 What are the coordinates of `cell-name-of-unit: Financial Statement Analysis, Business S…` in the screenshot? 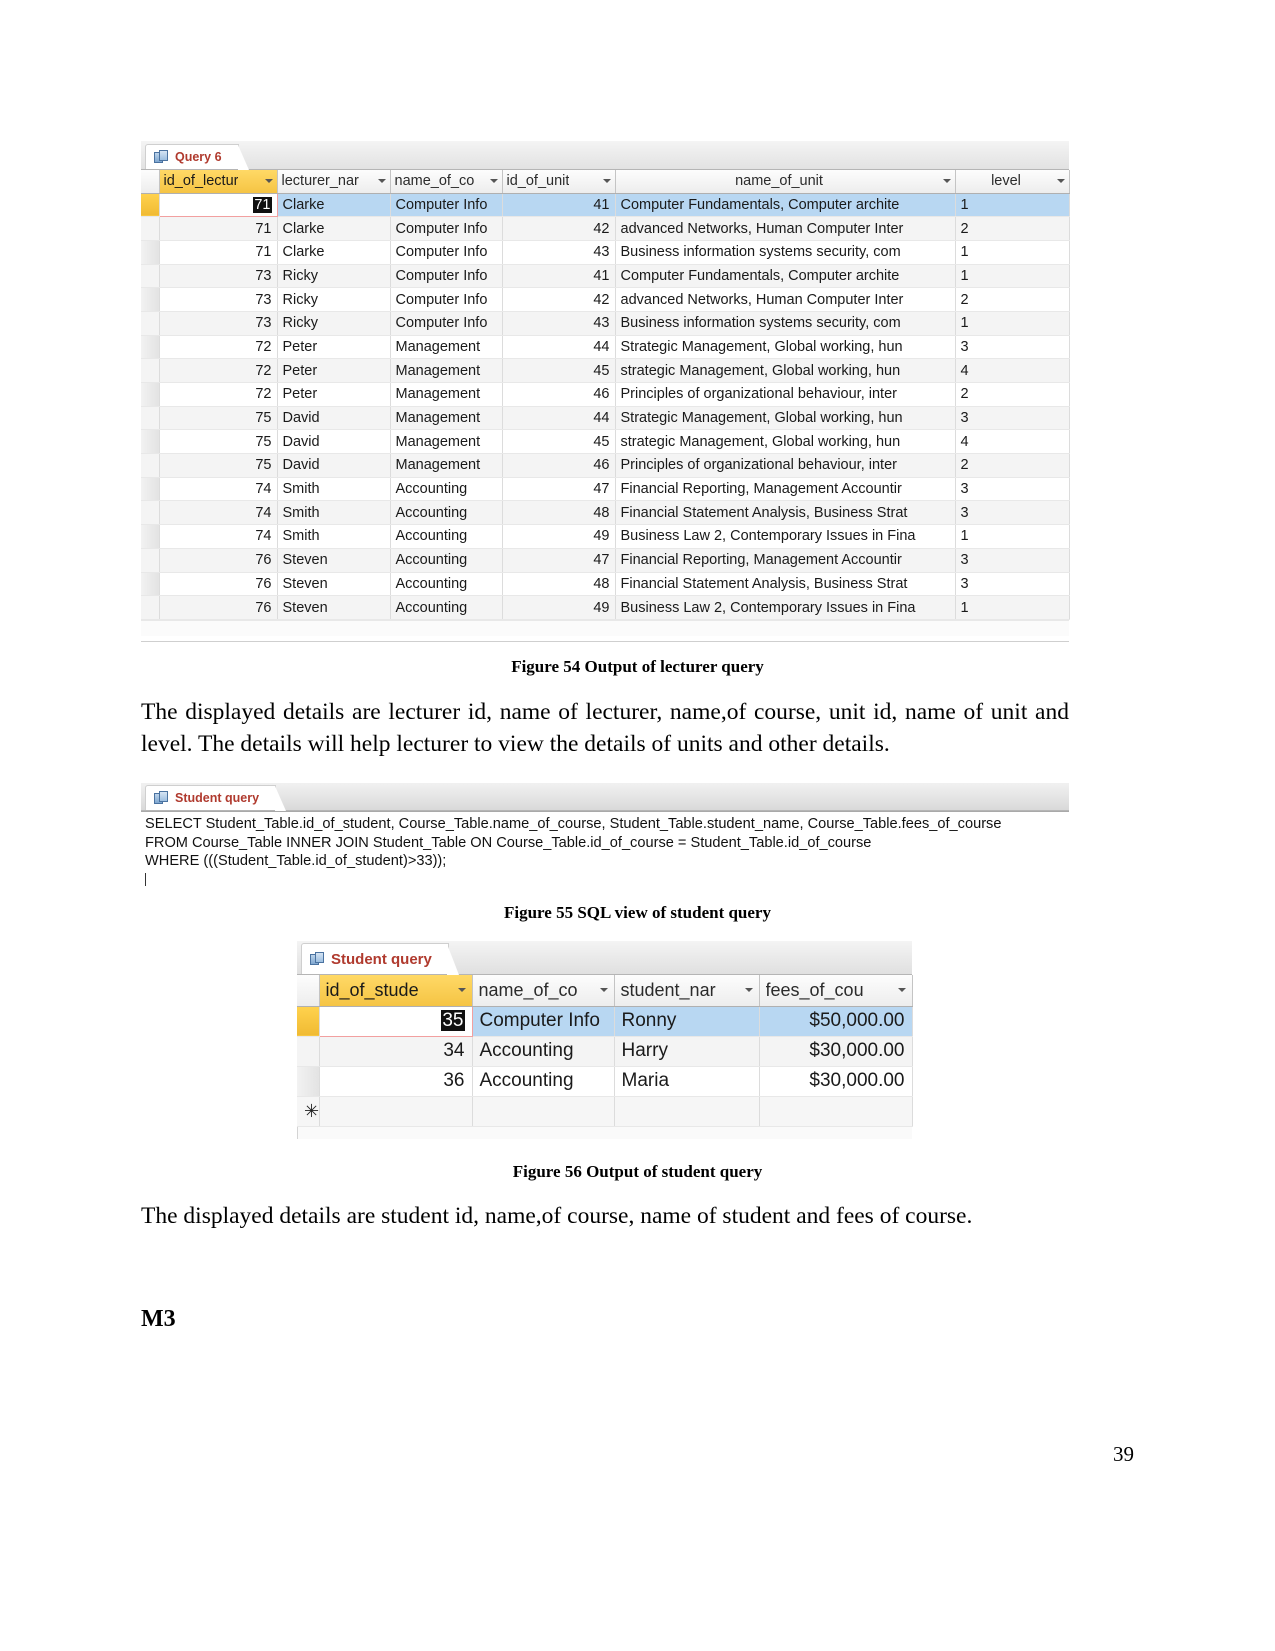 It's located at (785, 584).